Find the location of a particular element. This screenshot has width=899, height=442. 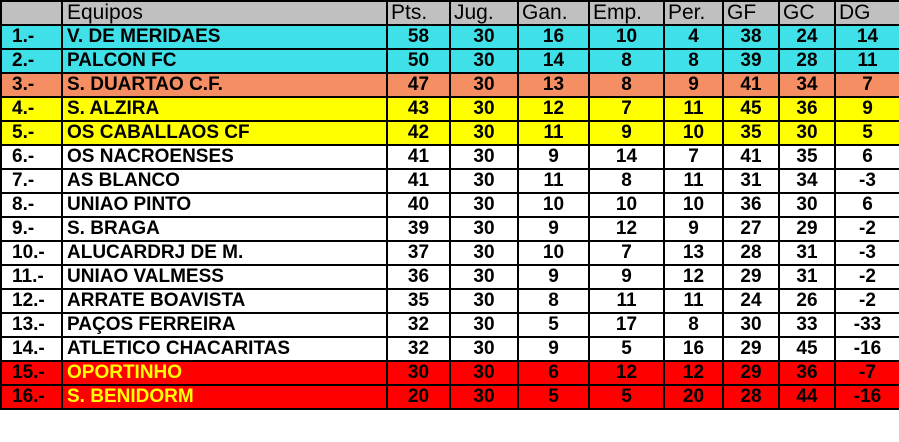

cell-lost: 8 is located at coordinates (693, 61).